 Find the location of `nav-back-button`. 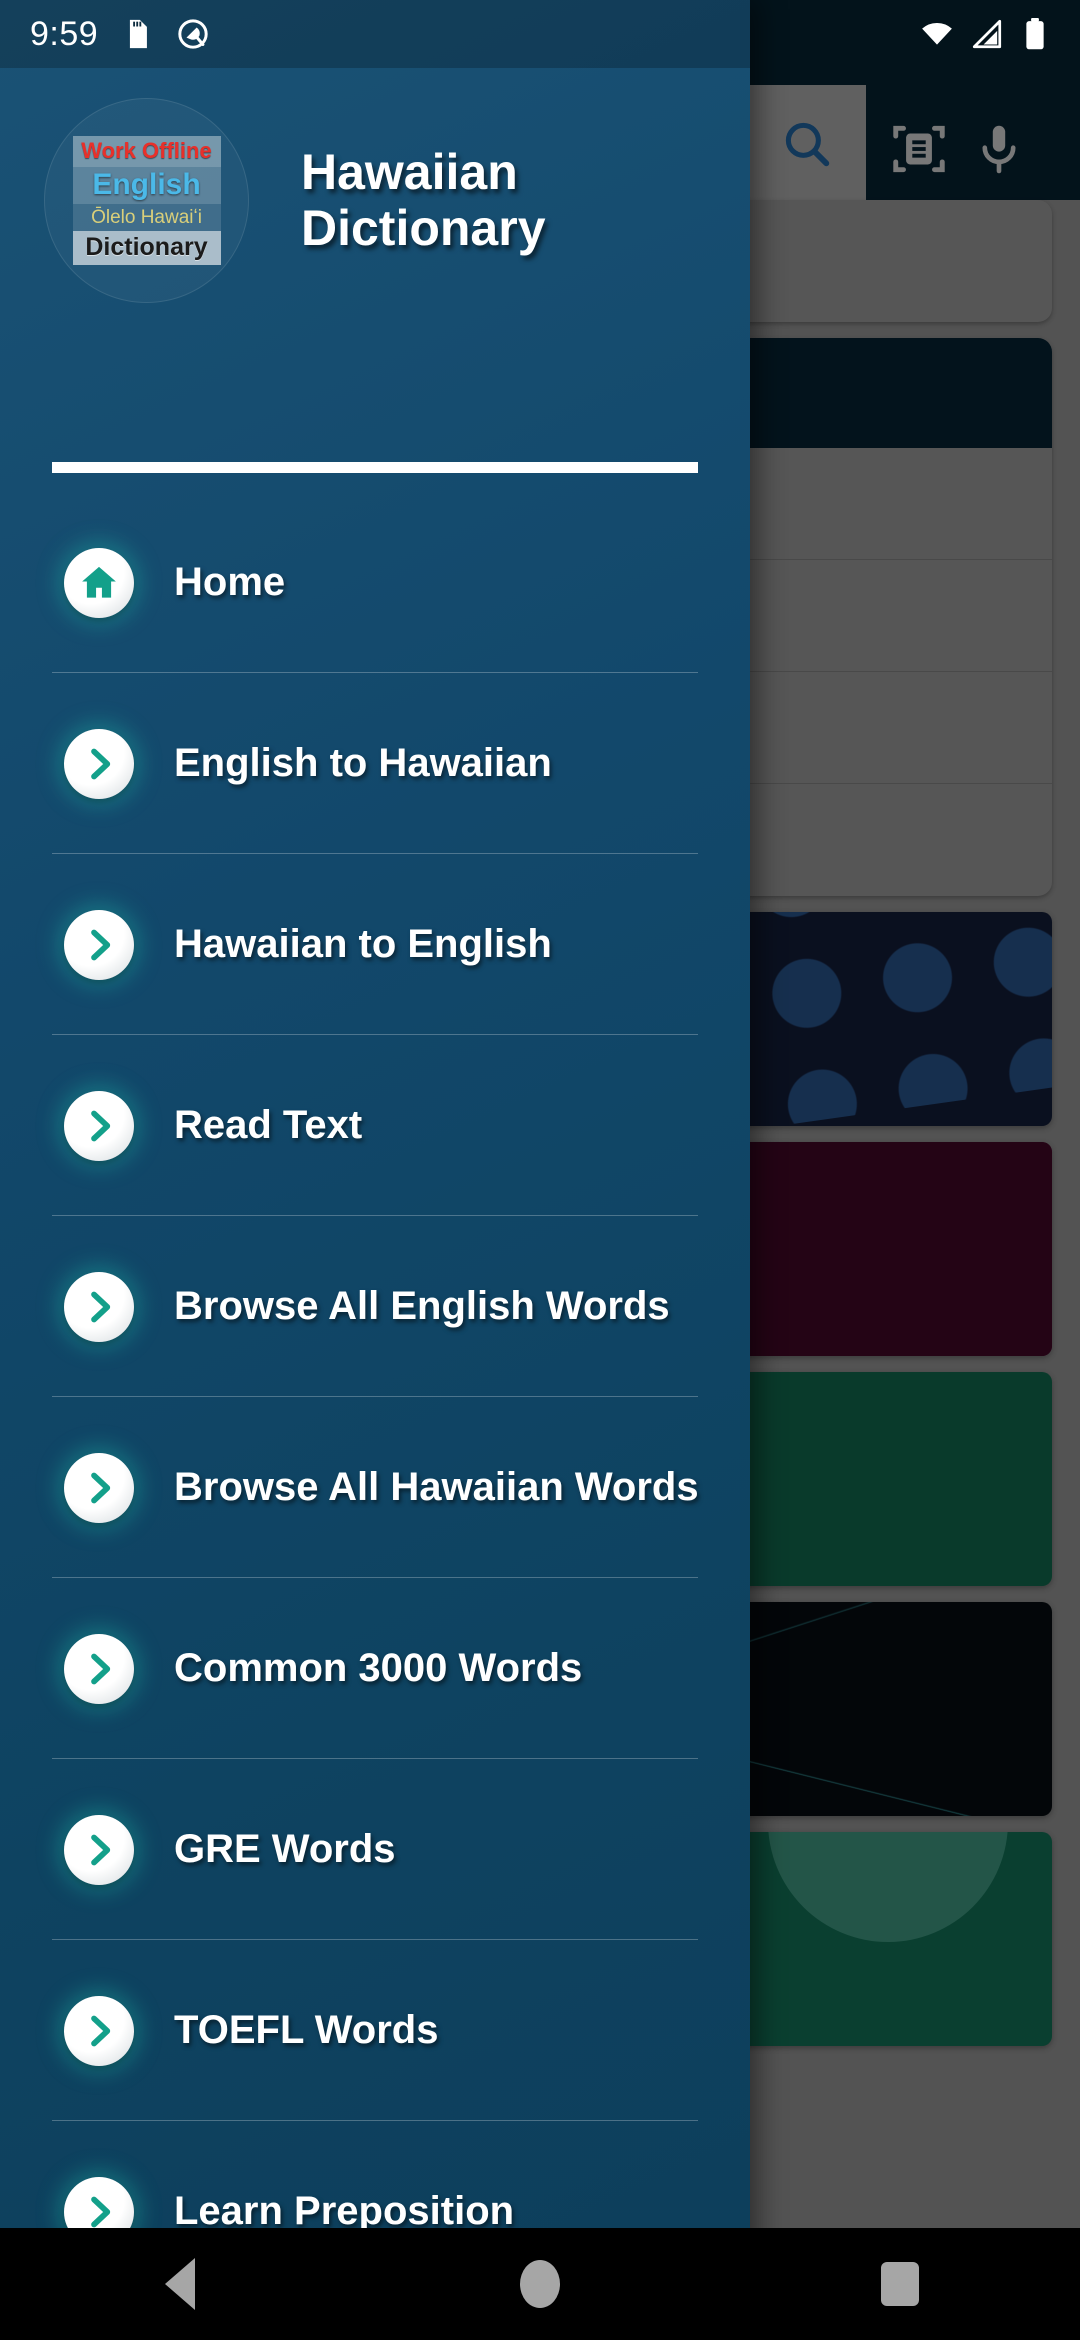

nav-back-button is located at coordinates (180, 2284).